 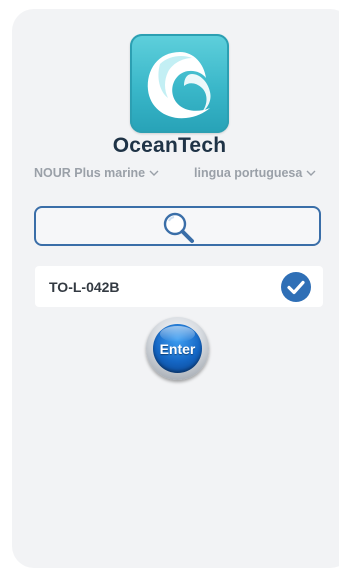 I want to click on result-item-label: TO-L-042B, so click(x=84, y=287).